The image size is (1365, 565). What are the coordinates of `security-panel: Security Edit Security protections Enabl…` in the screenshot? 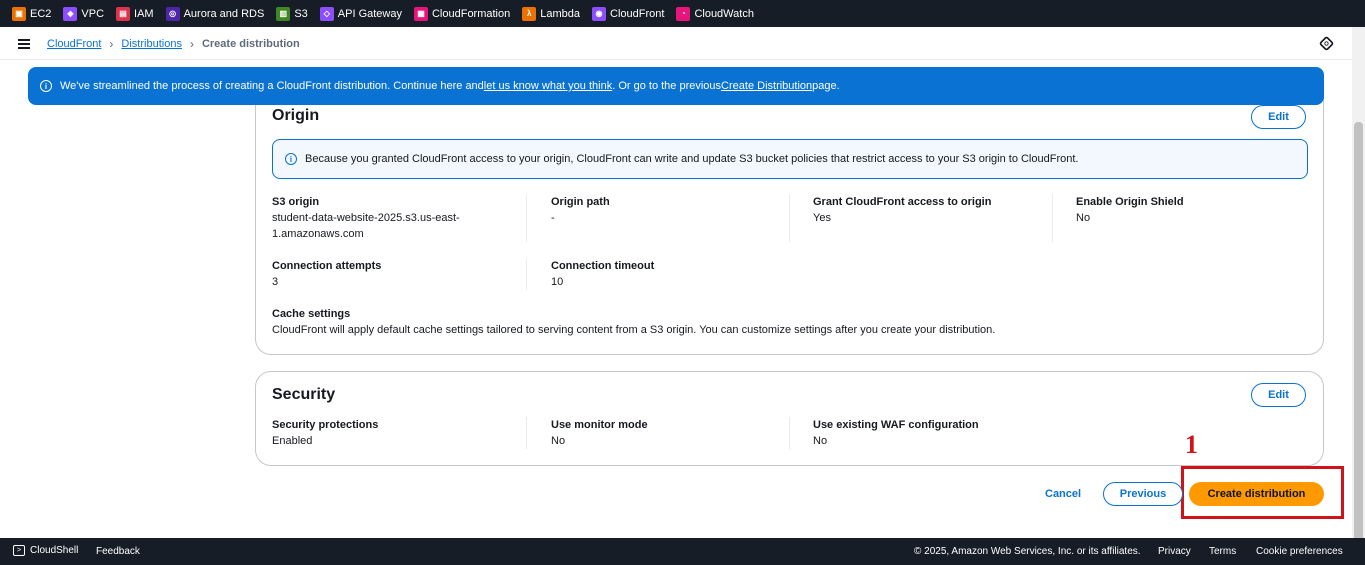 It's located at (789, 418).